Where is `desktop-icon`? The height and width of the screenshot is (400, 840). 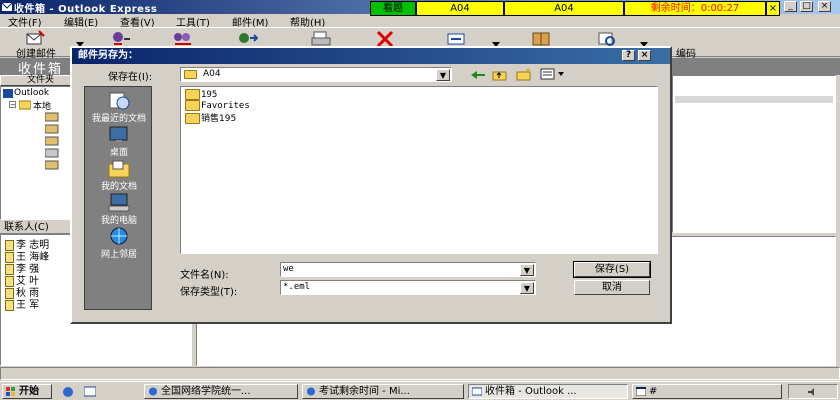 desktop-icon is located at coordinates (118, 134).